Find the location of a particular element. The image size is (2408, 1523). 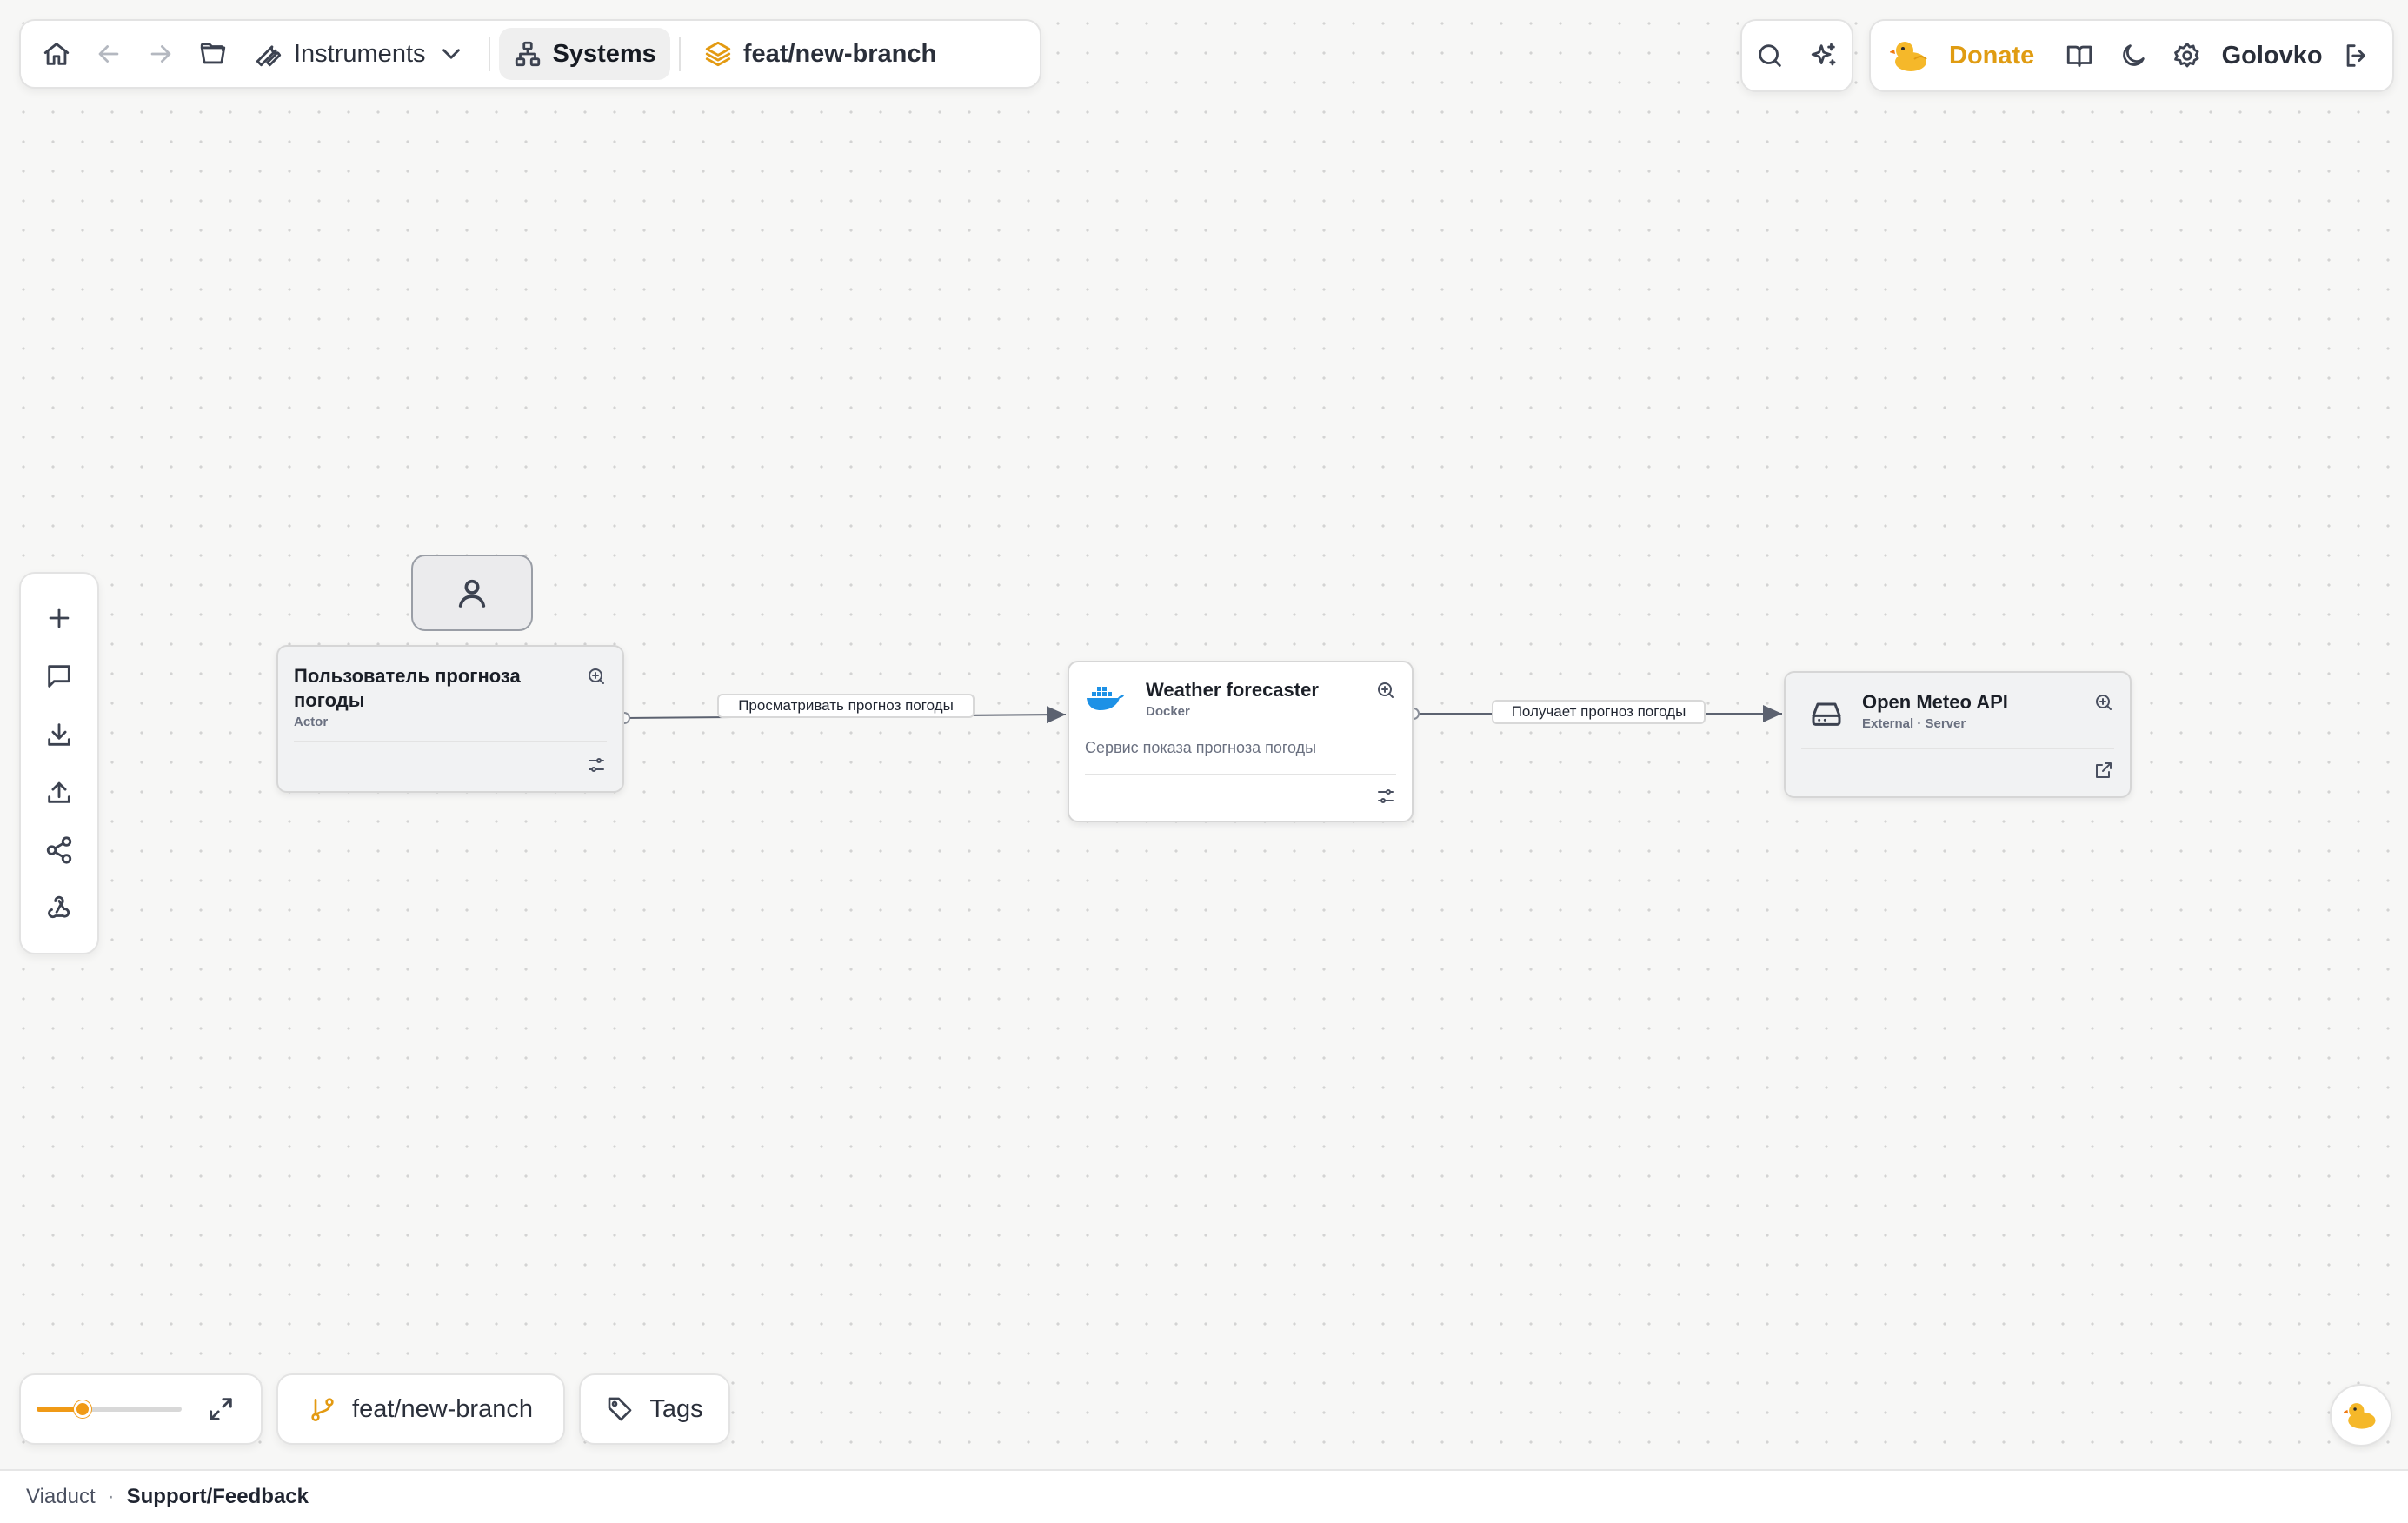

webhook-button is located at coordinates (59, 908).